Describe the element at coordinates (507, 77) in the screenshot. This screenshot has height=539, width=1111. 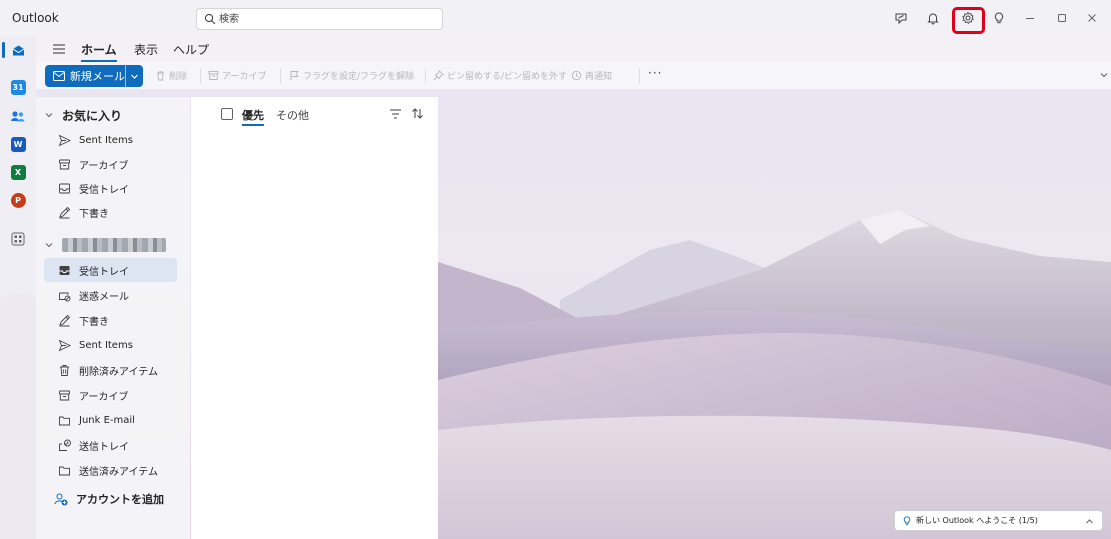
I see `pin-label: ピン留めする/ピン留めを外す` at that location.